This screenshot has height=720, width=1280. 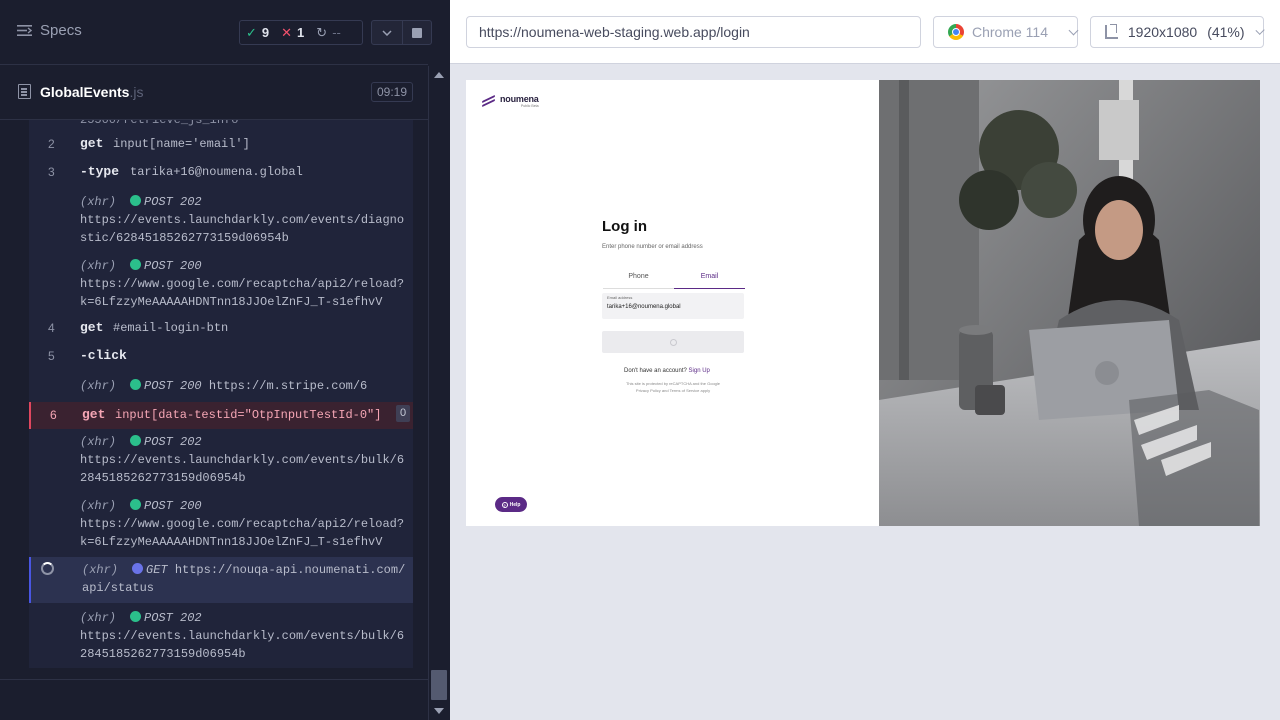 What do you see at coordinates (214, 679) in the screenshot?
I see `reporter-footer-divider` at bounding box center [214, 679].